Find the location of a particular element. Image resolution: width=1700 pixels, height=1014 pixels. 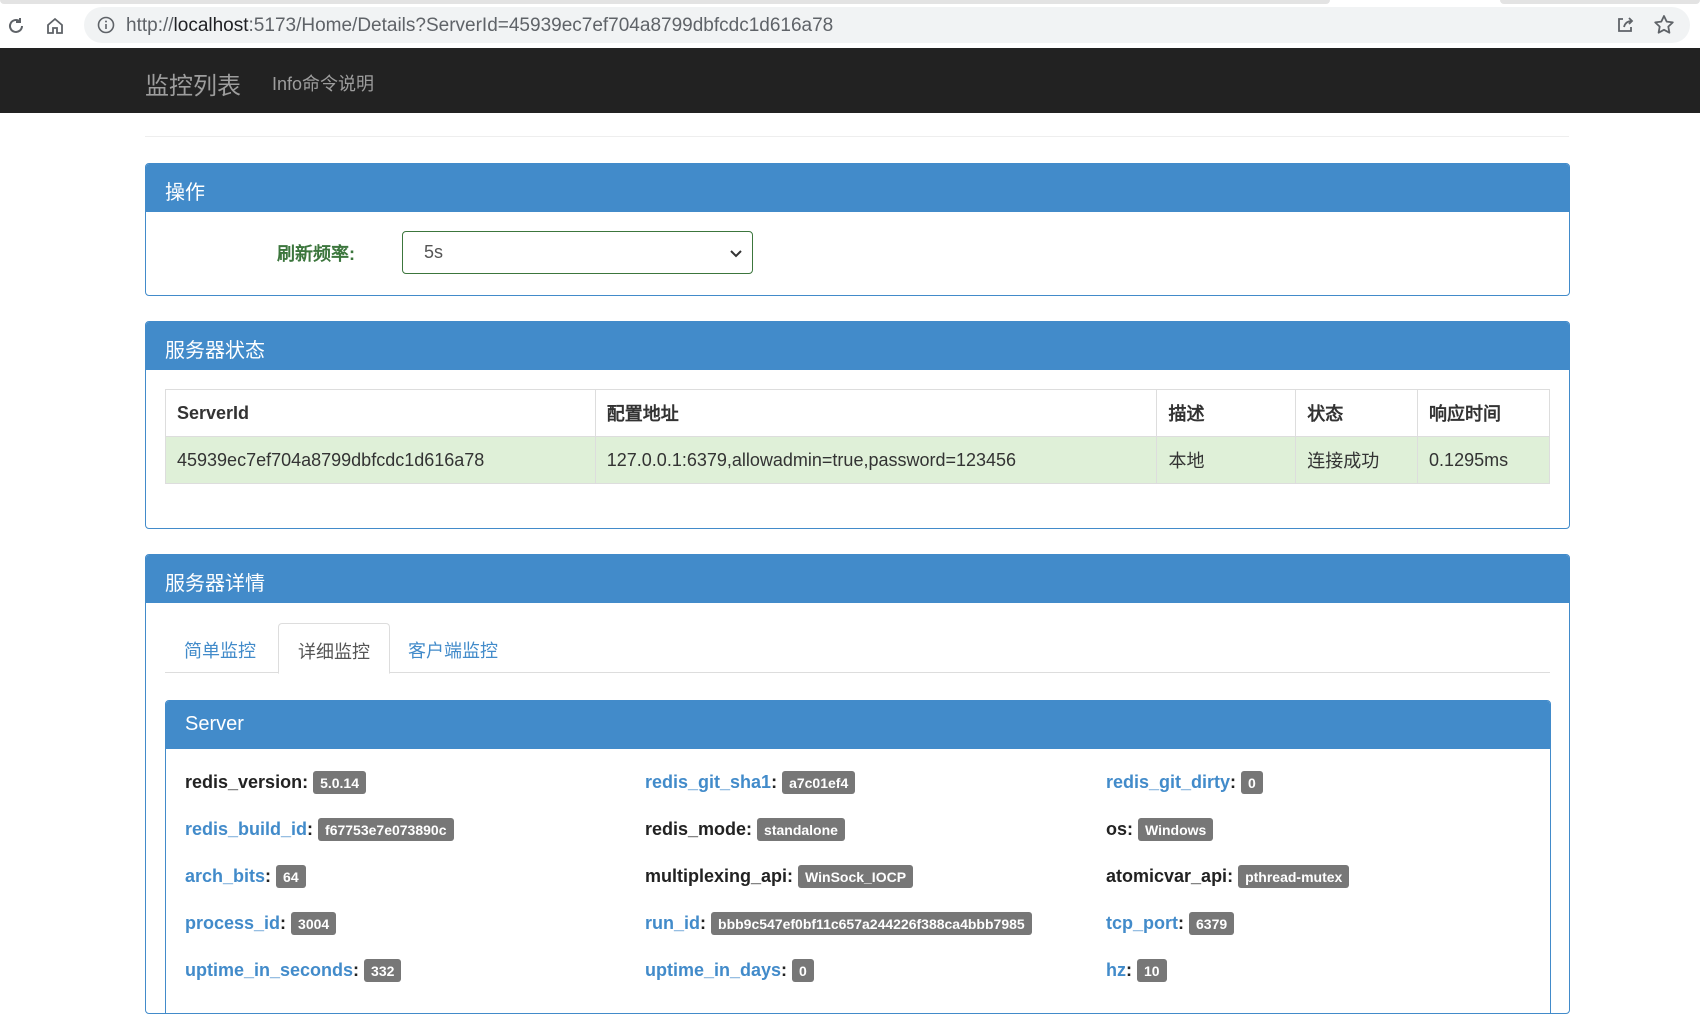

field-value-badge: 3004 is located at coordinates (314, 923).